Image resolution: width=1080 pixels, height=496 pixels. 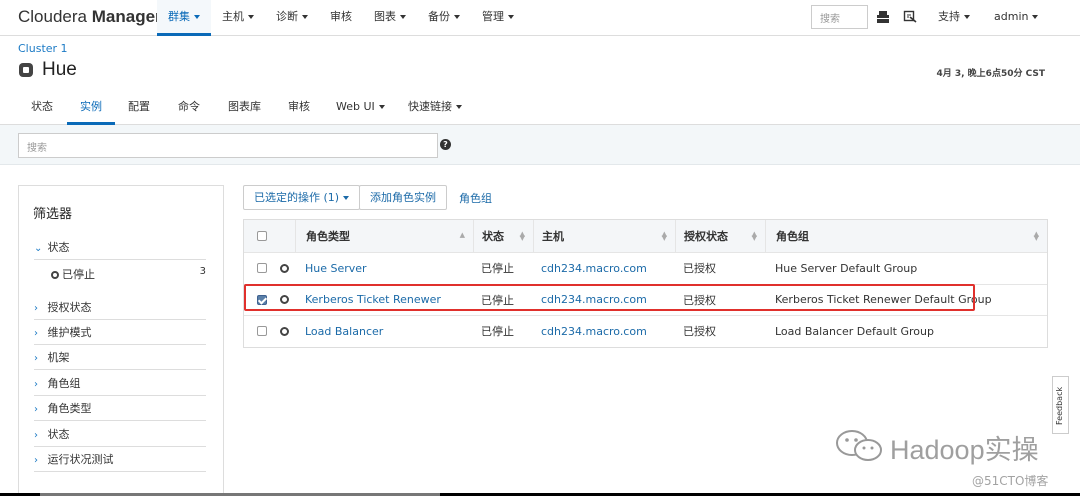 I want to click on col-host: 主机 ▲ ▼, so click(x=604, y=236).